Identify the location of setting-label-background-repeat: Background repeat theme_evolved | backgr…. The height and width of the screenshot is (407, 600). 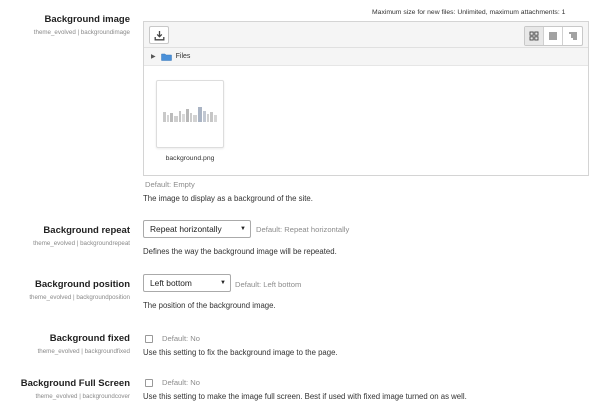
(81, 236).